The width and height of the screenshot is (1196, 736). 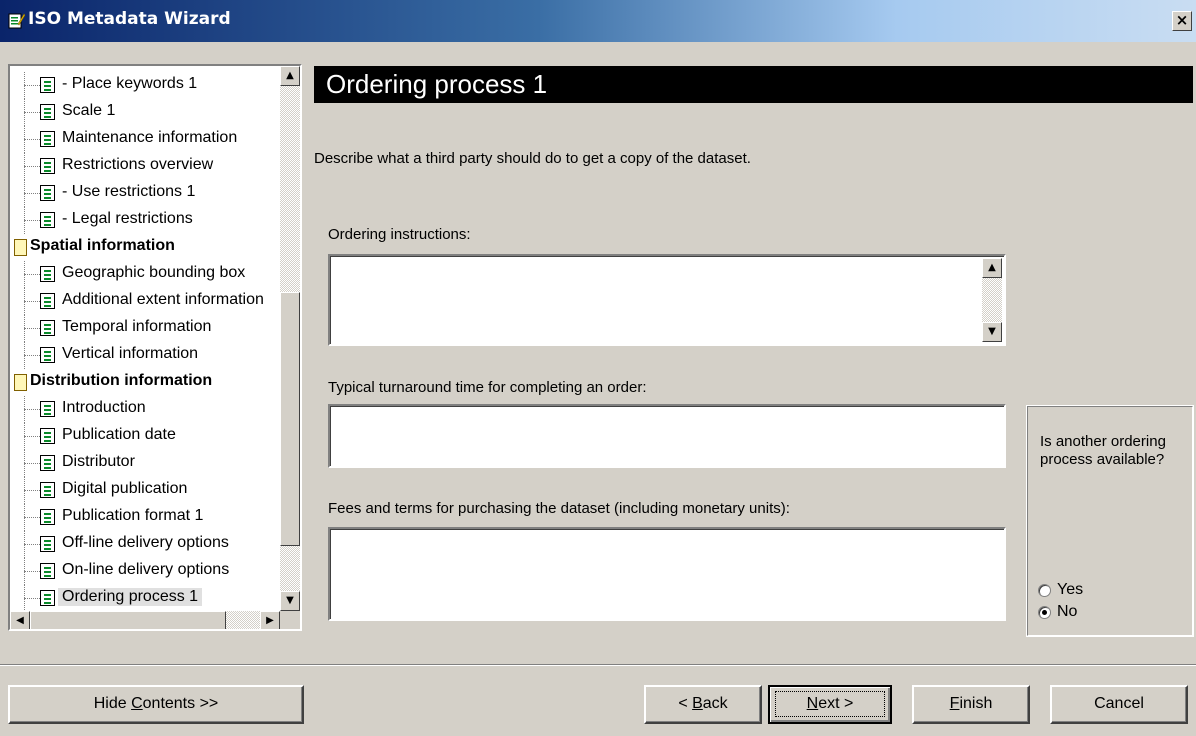 What do you see at coordinates (137, 703) in the screenshot?
I see `hide-contents-accel: C` at bounding box center [137, 703].